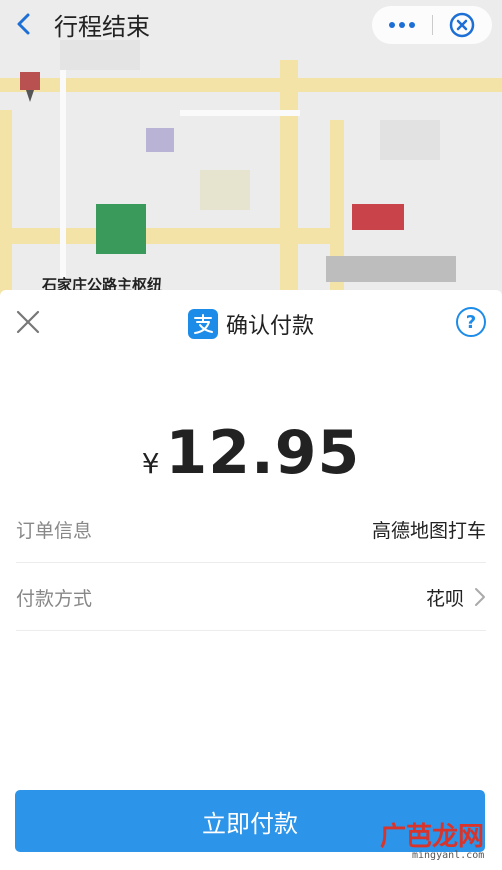  I want to click on more-dots-icon, so click(401, 25).